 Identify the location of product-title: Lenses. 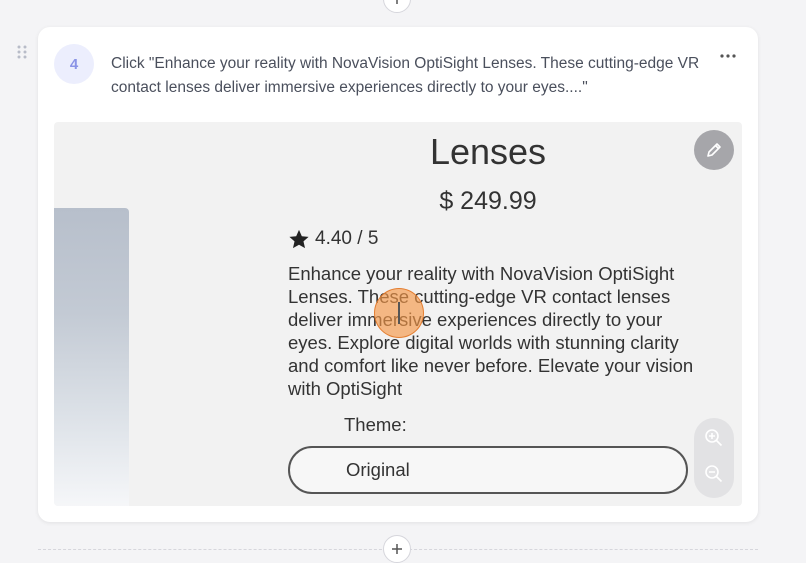
(488, 151).